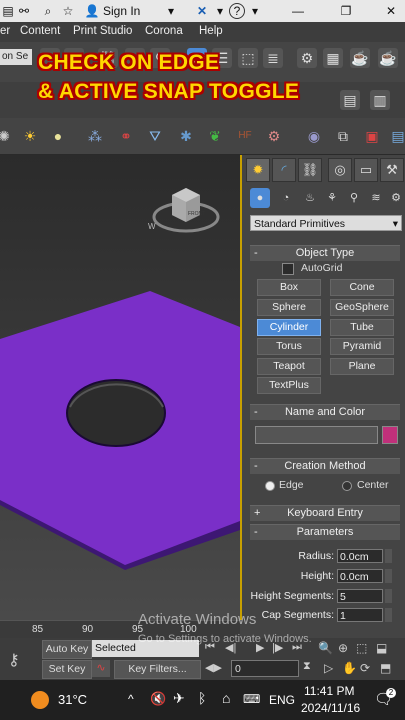  What do you see at coordinates (349, 668) in the screenshot?
I see `pan-icon: ✋` at bounding box center [349, 668].